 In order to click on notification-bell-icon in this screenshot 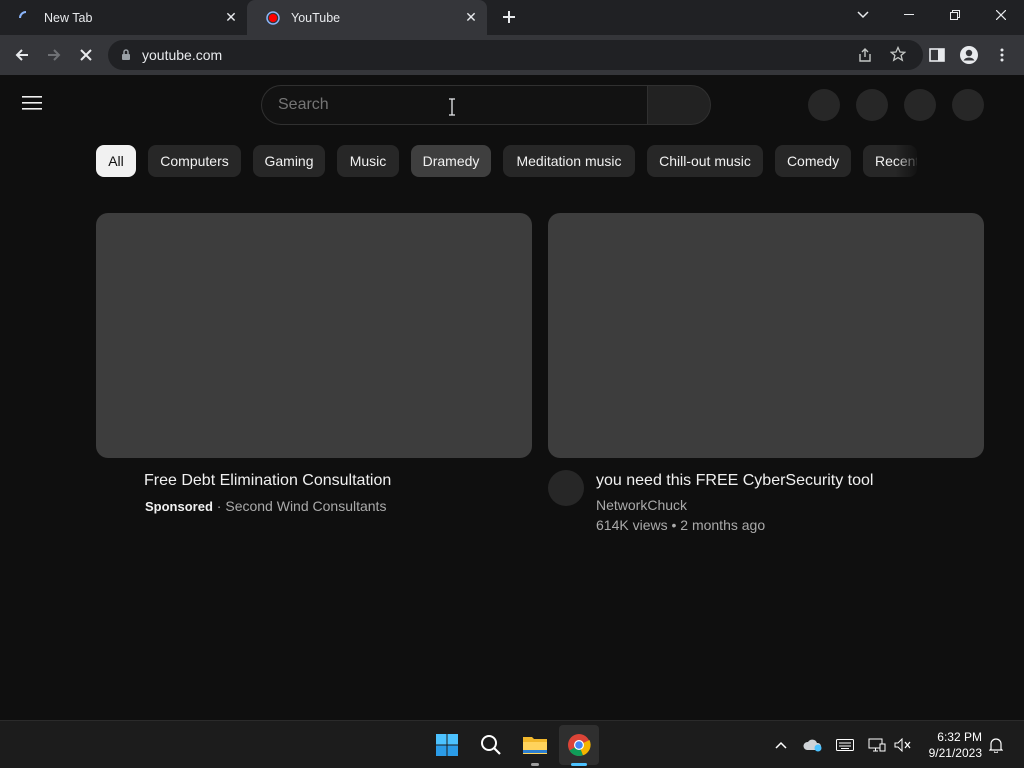, I will do `click(996, 745)`.